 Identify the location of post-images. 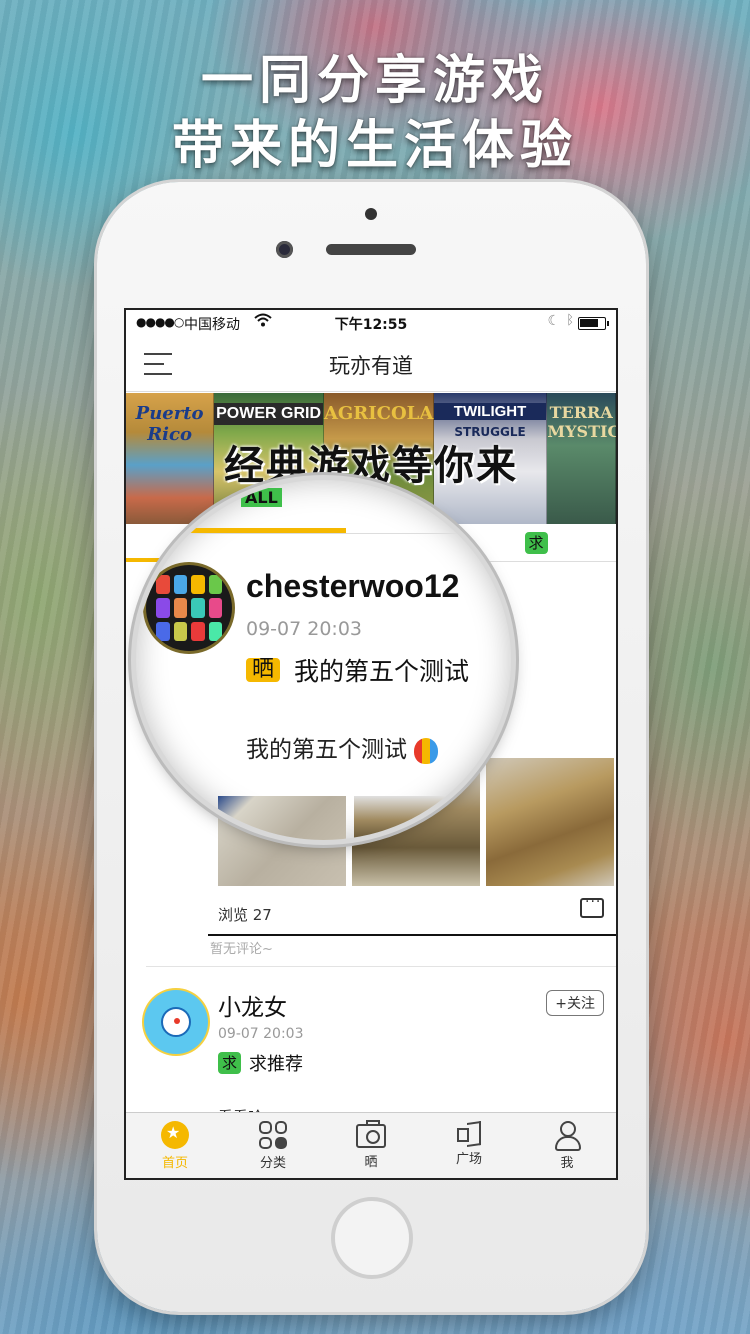
(350, 818).